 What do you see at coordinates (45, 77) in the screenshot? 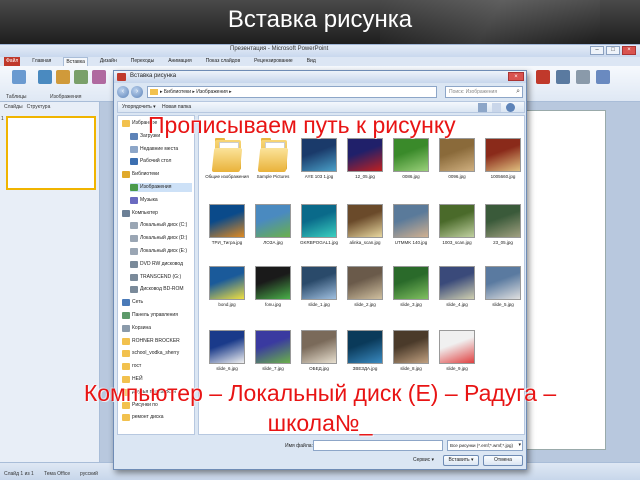
I see `picture-icon` at bounding box center [45, 77].